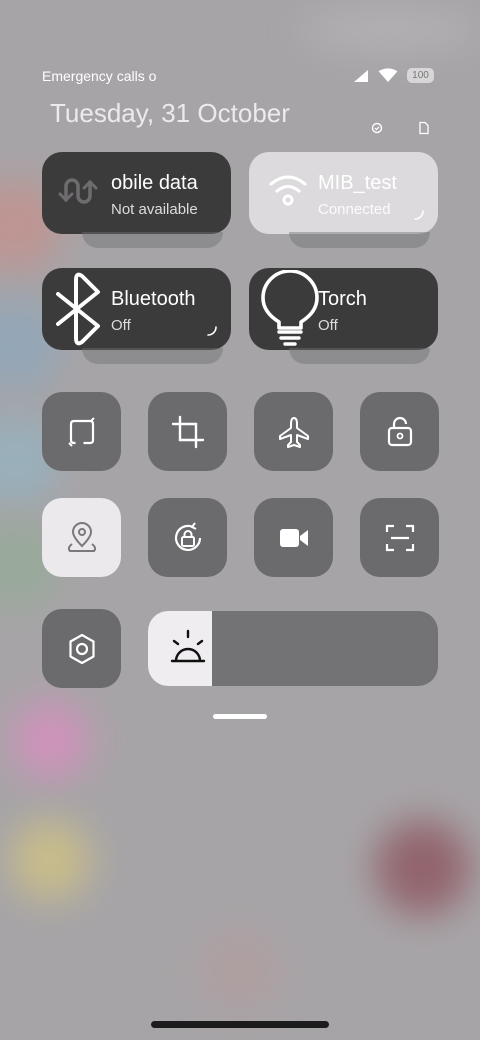 The width and height of the screenshot is (480, 1040). I want to click on rotation-lock-icon, so click(187, 536).